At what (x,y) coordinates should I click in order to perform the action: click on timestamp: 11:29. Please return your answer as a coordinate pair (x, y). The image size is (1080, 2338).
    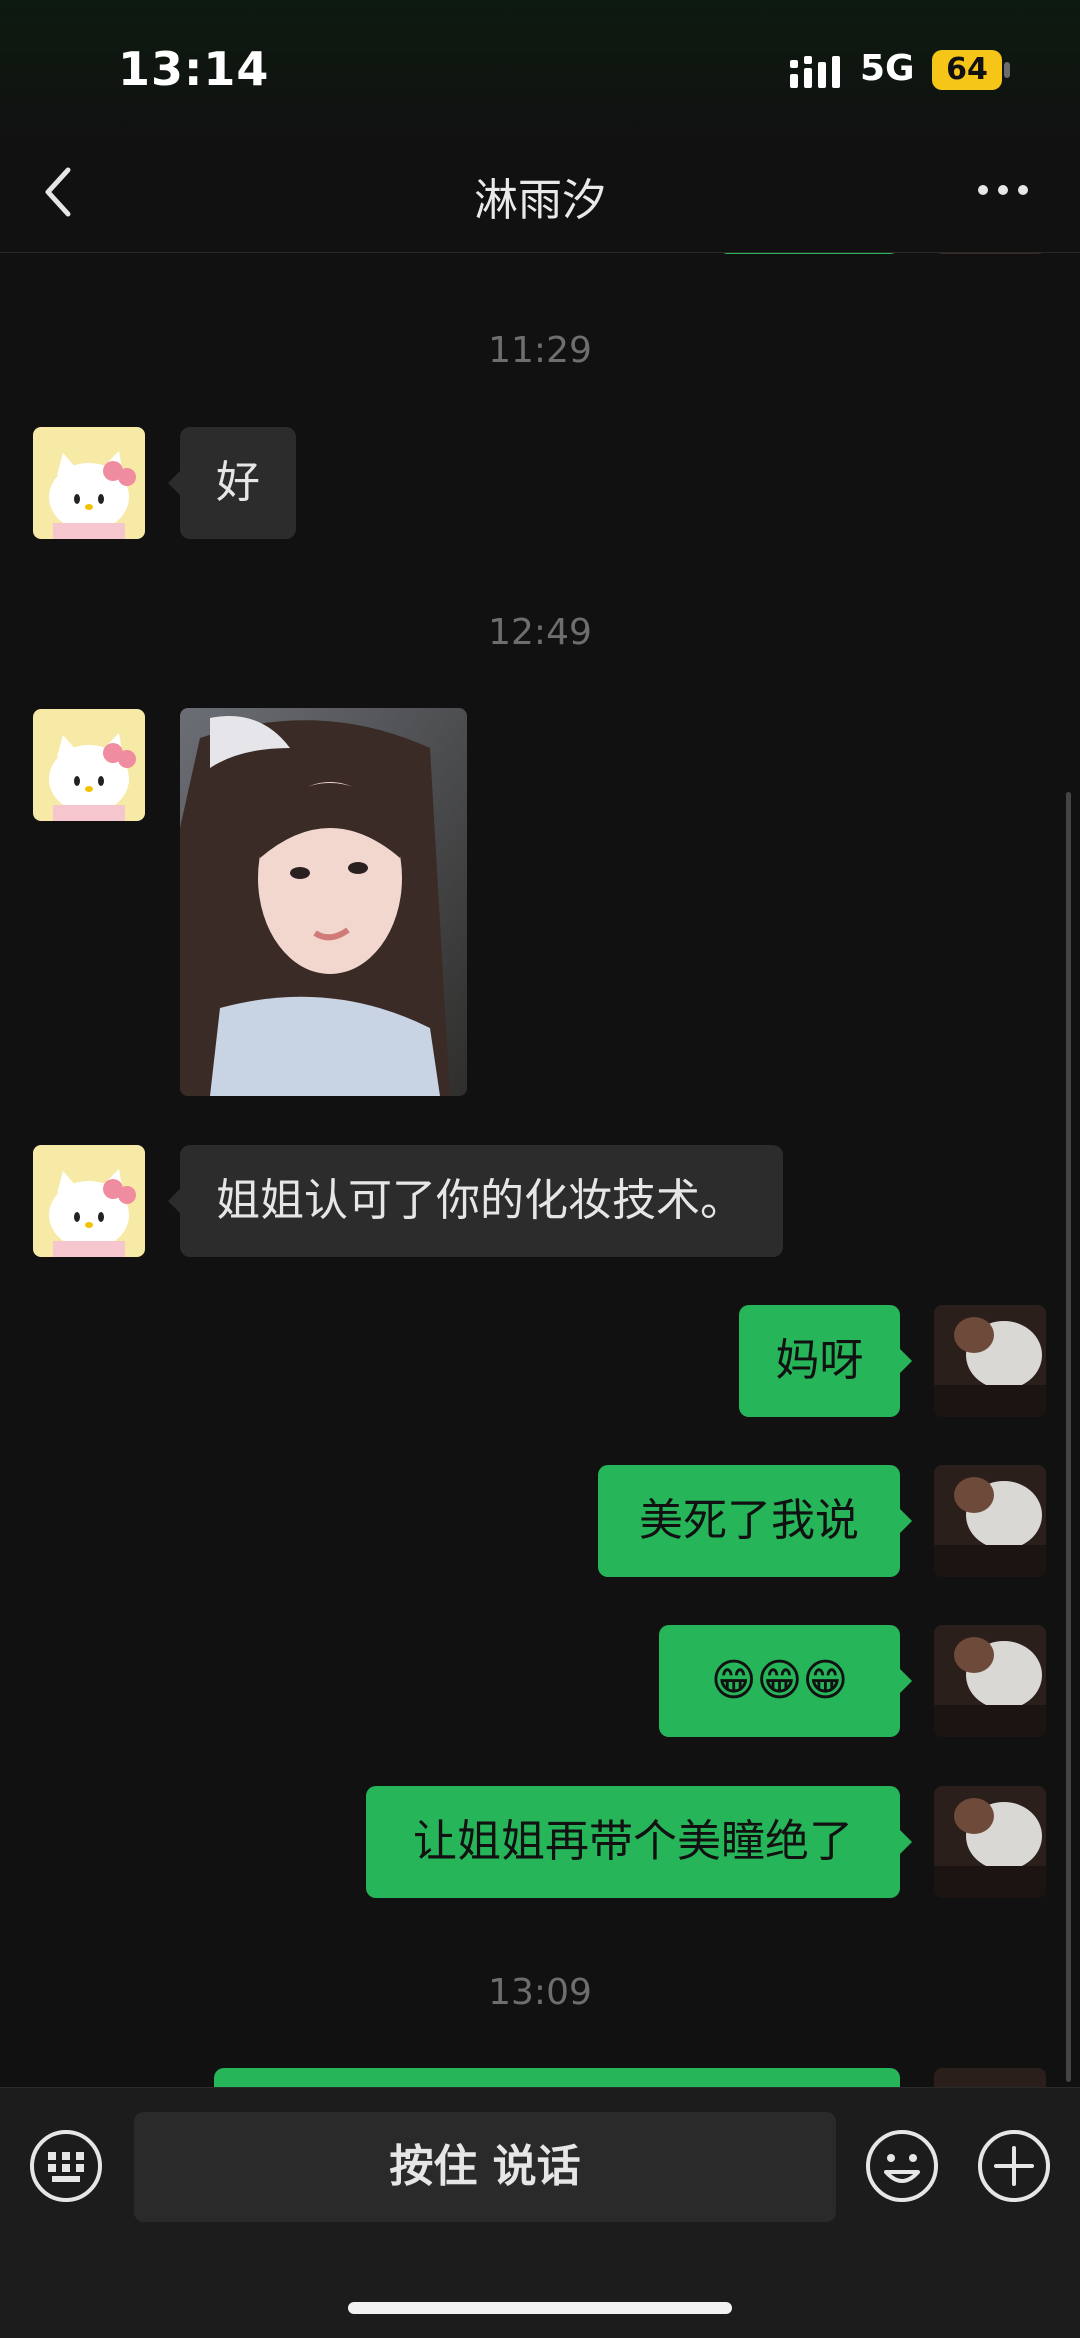
    Looking at the image, I should click on (540, 350).